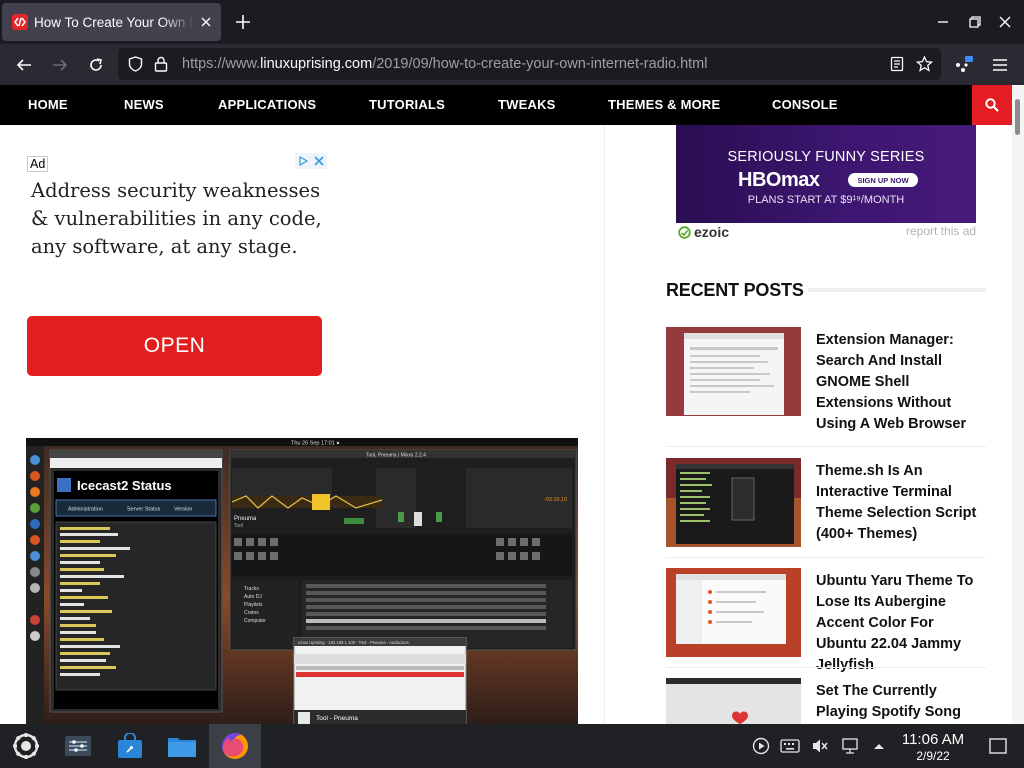  I want to click on lock-icon, so click(161, 64).